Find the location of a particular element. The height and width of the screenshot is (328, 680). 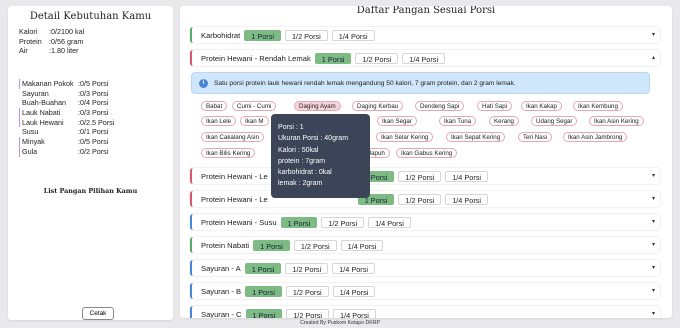

food-tag: Teri Nasi is located at coordinates (535, 137).